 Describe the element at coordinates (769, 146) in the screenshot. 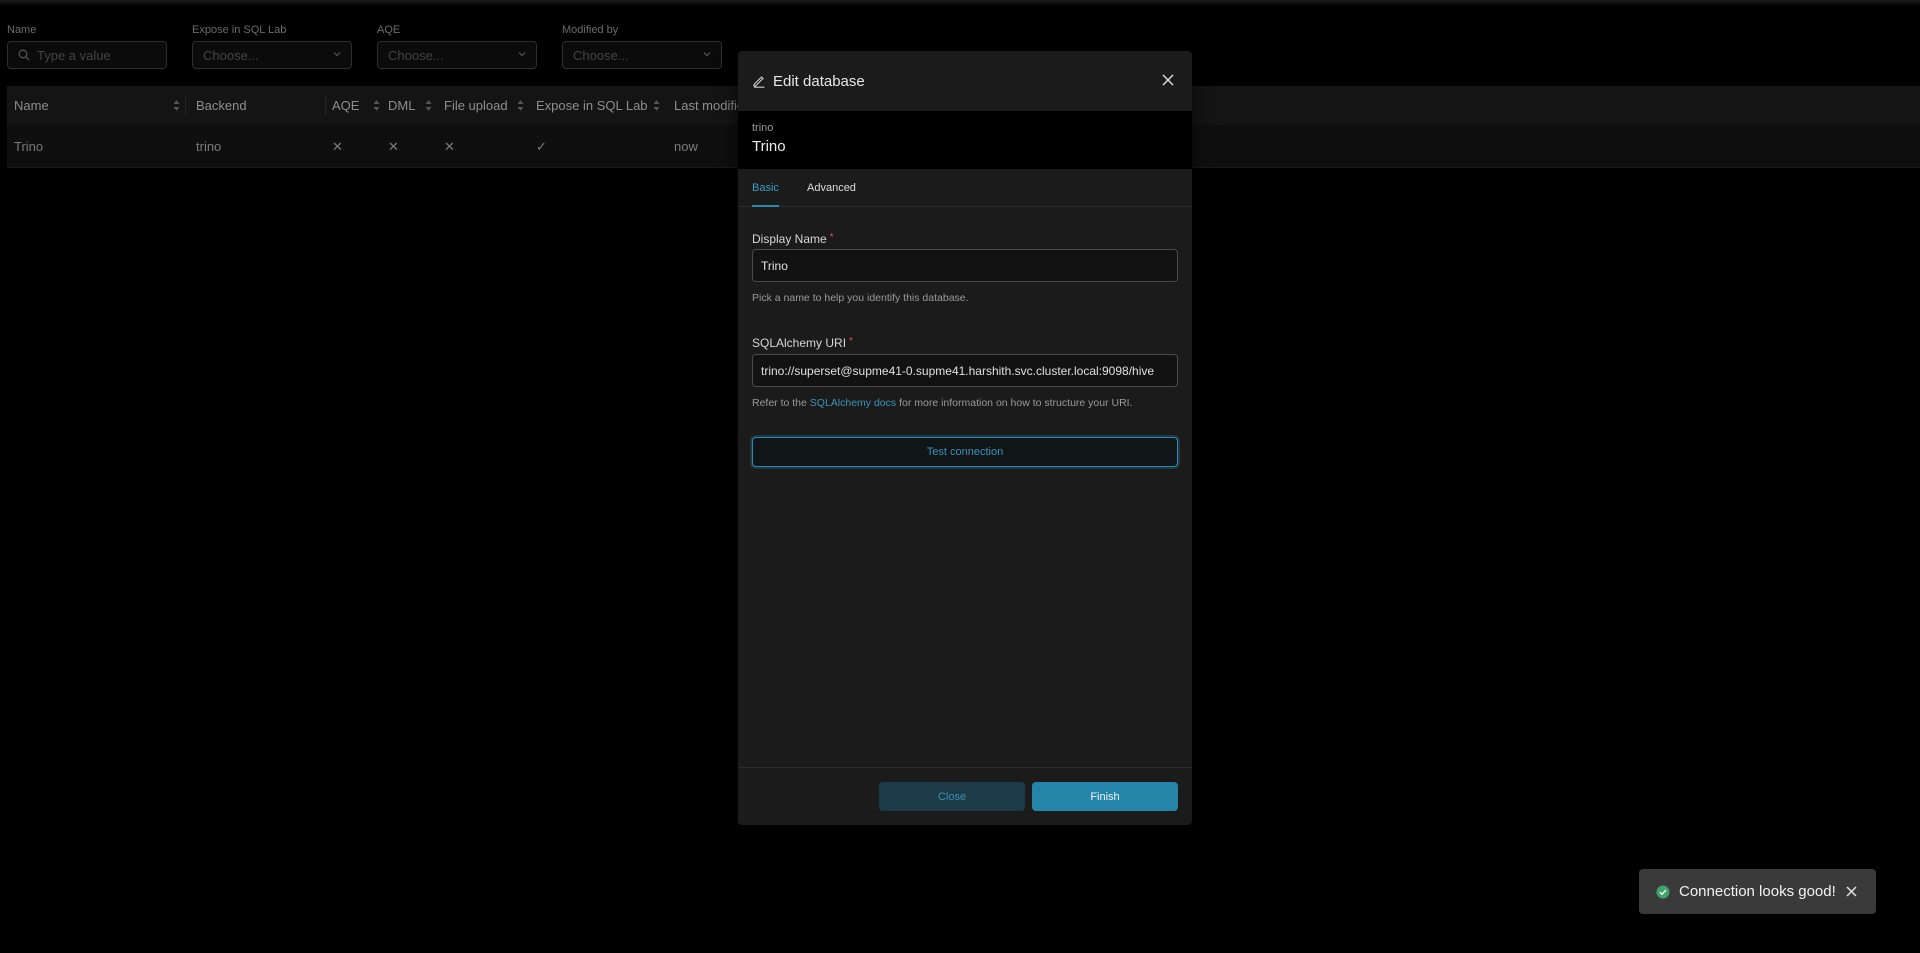

I see `database-name: Trino` at that location.